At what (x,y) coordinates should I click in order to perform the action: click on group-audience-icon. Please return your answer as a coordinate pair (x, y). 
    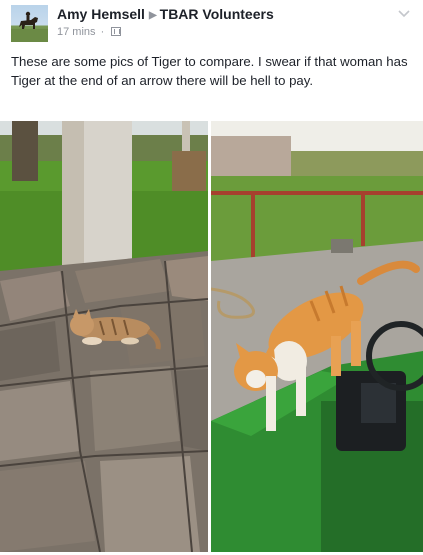
    Looking at the image, I should click on (116, 31).